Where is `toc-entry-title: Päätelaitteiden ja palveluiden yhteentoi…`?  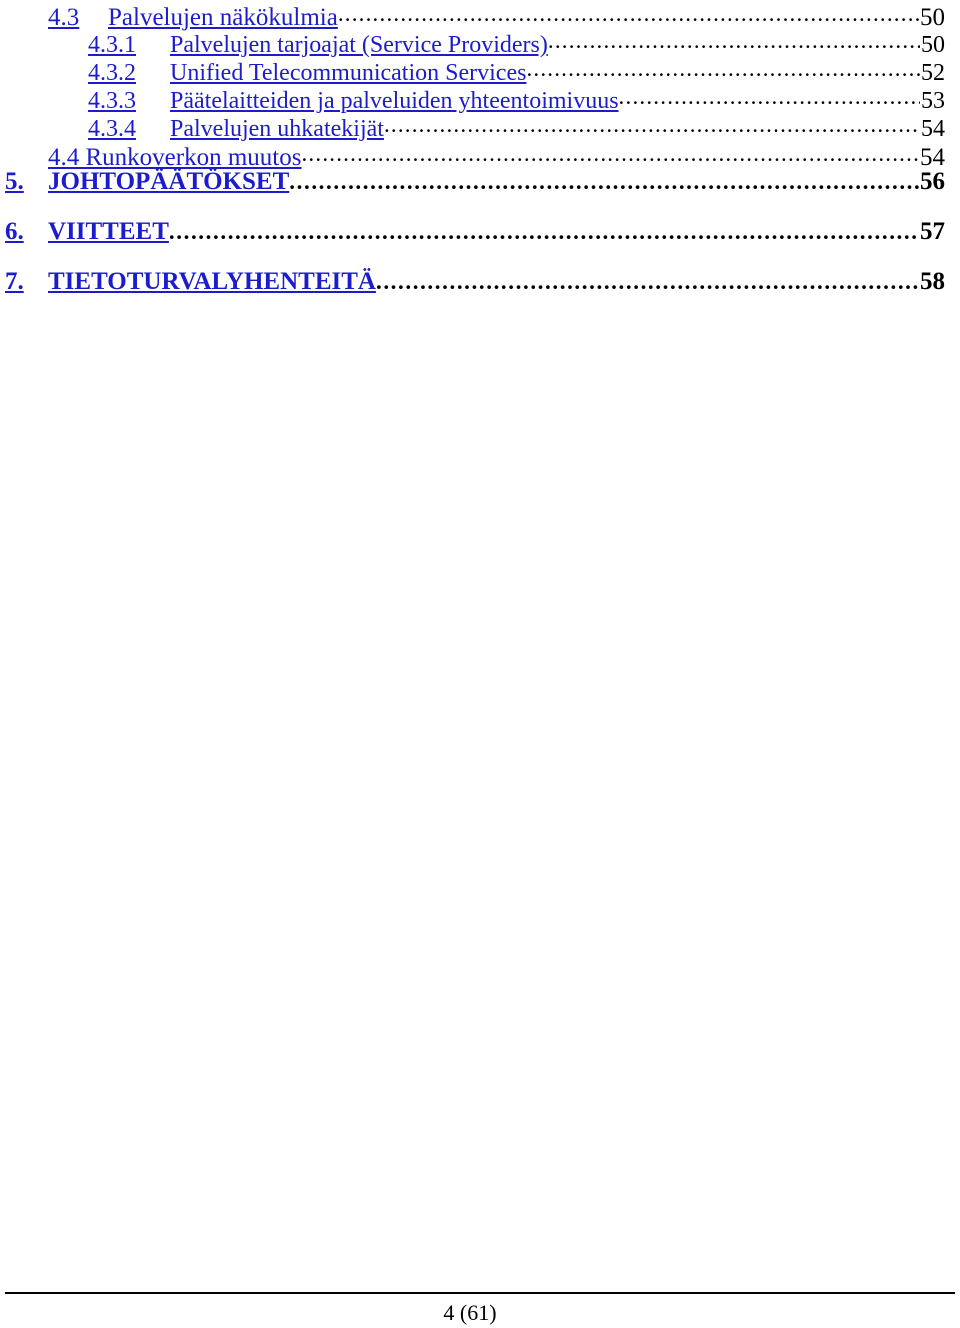 toc-entry-title: Päätelaitteiden ja palveluiden yhteentoi… is located at coordinates (394, 101).